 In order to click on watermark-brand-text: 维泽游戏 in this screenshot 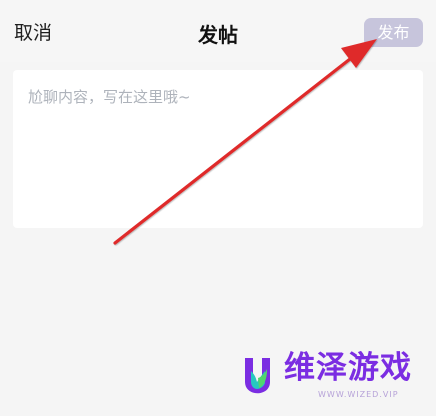, I will do `click(348, 368)`.